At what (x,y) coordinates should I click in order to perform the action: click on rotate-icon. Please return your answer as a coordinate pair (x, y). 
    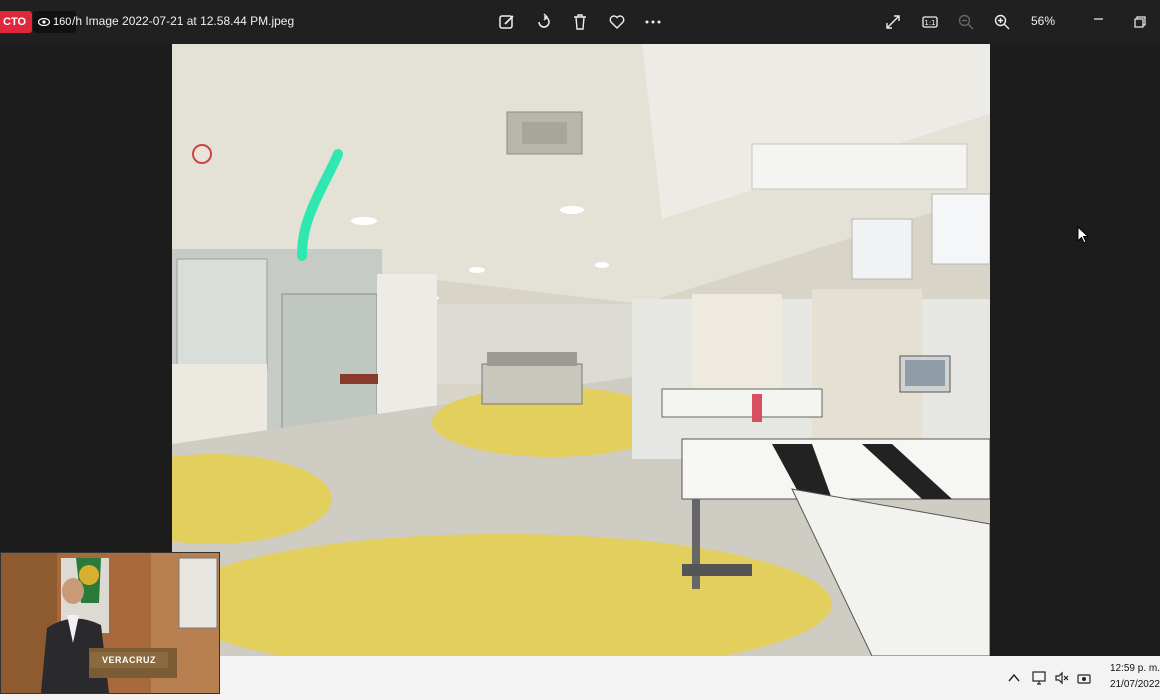
    Looking at the image, I should click on (544, 22).